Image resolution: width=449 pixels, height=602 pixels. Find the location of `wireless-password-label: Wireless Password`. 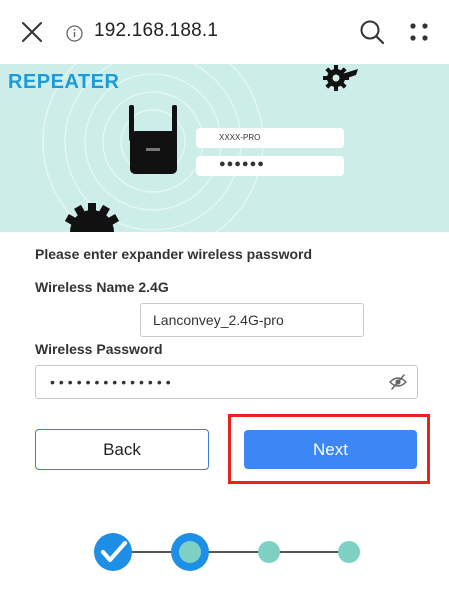

wireless-password-label: Wireless Password is located at coordinates (99, 349).